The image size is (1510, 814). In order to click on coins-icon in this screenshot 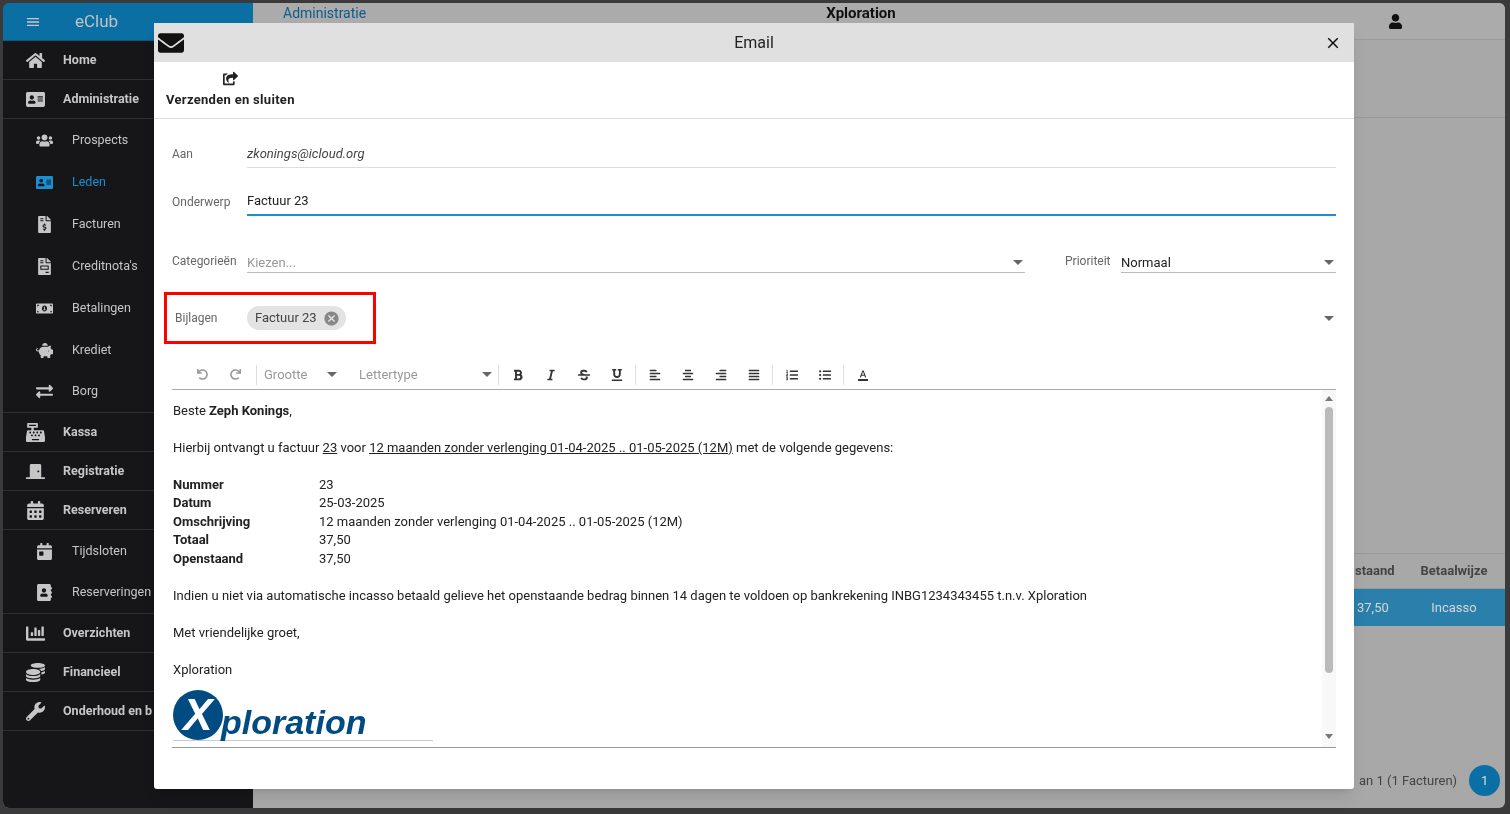, I will do `click(36, 672)`.